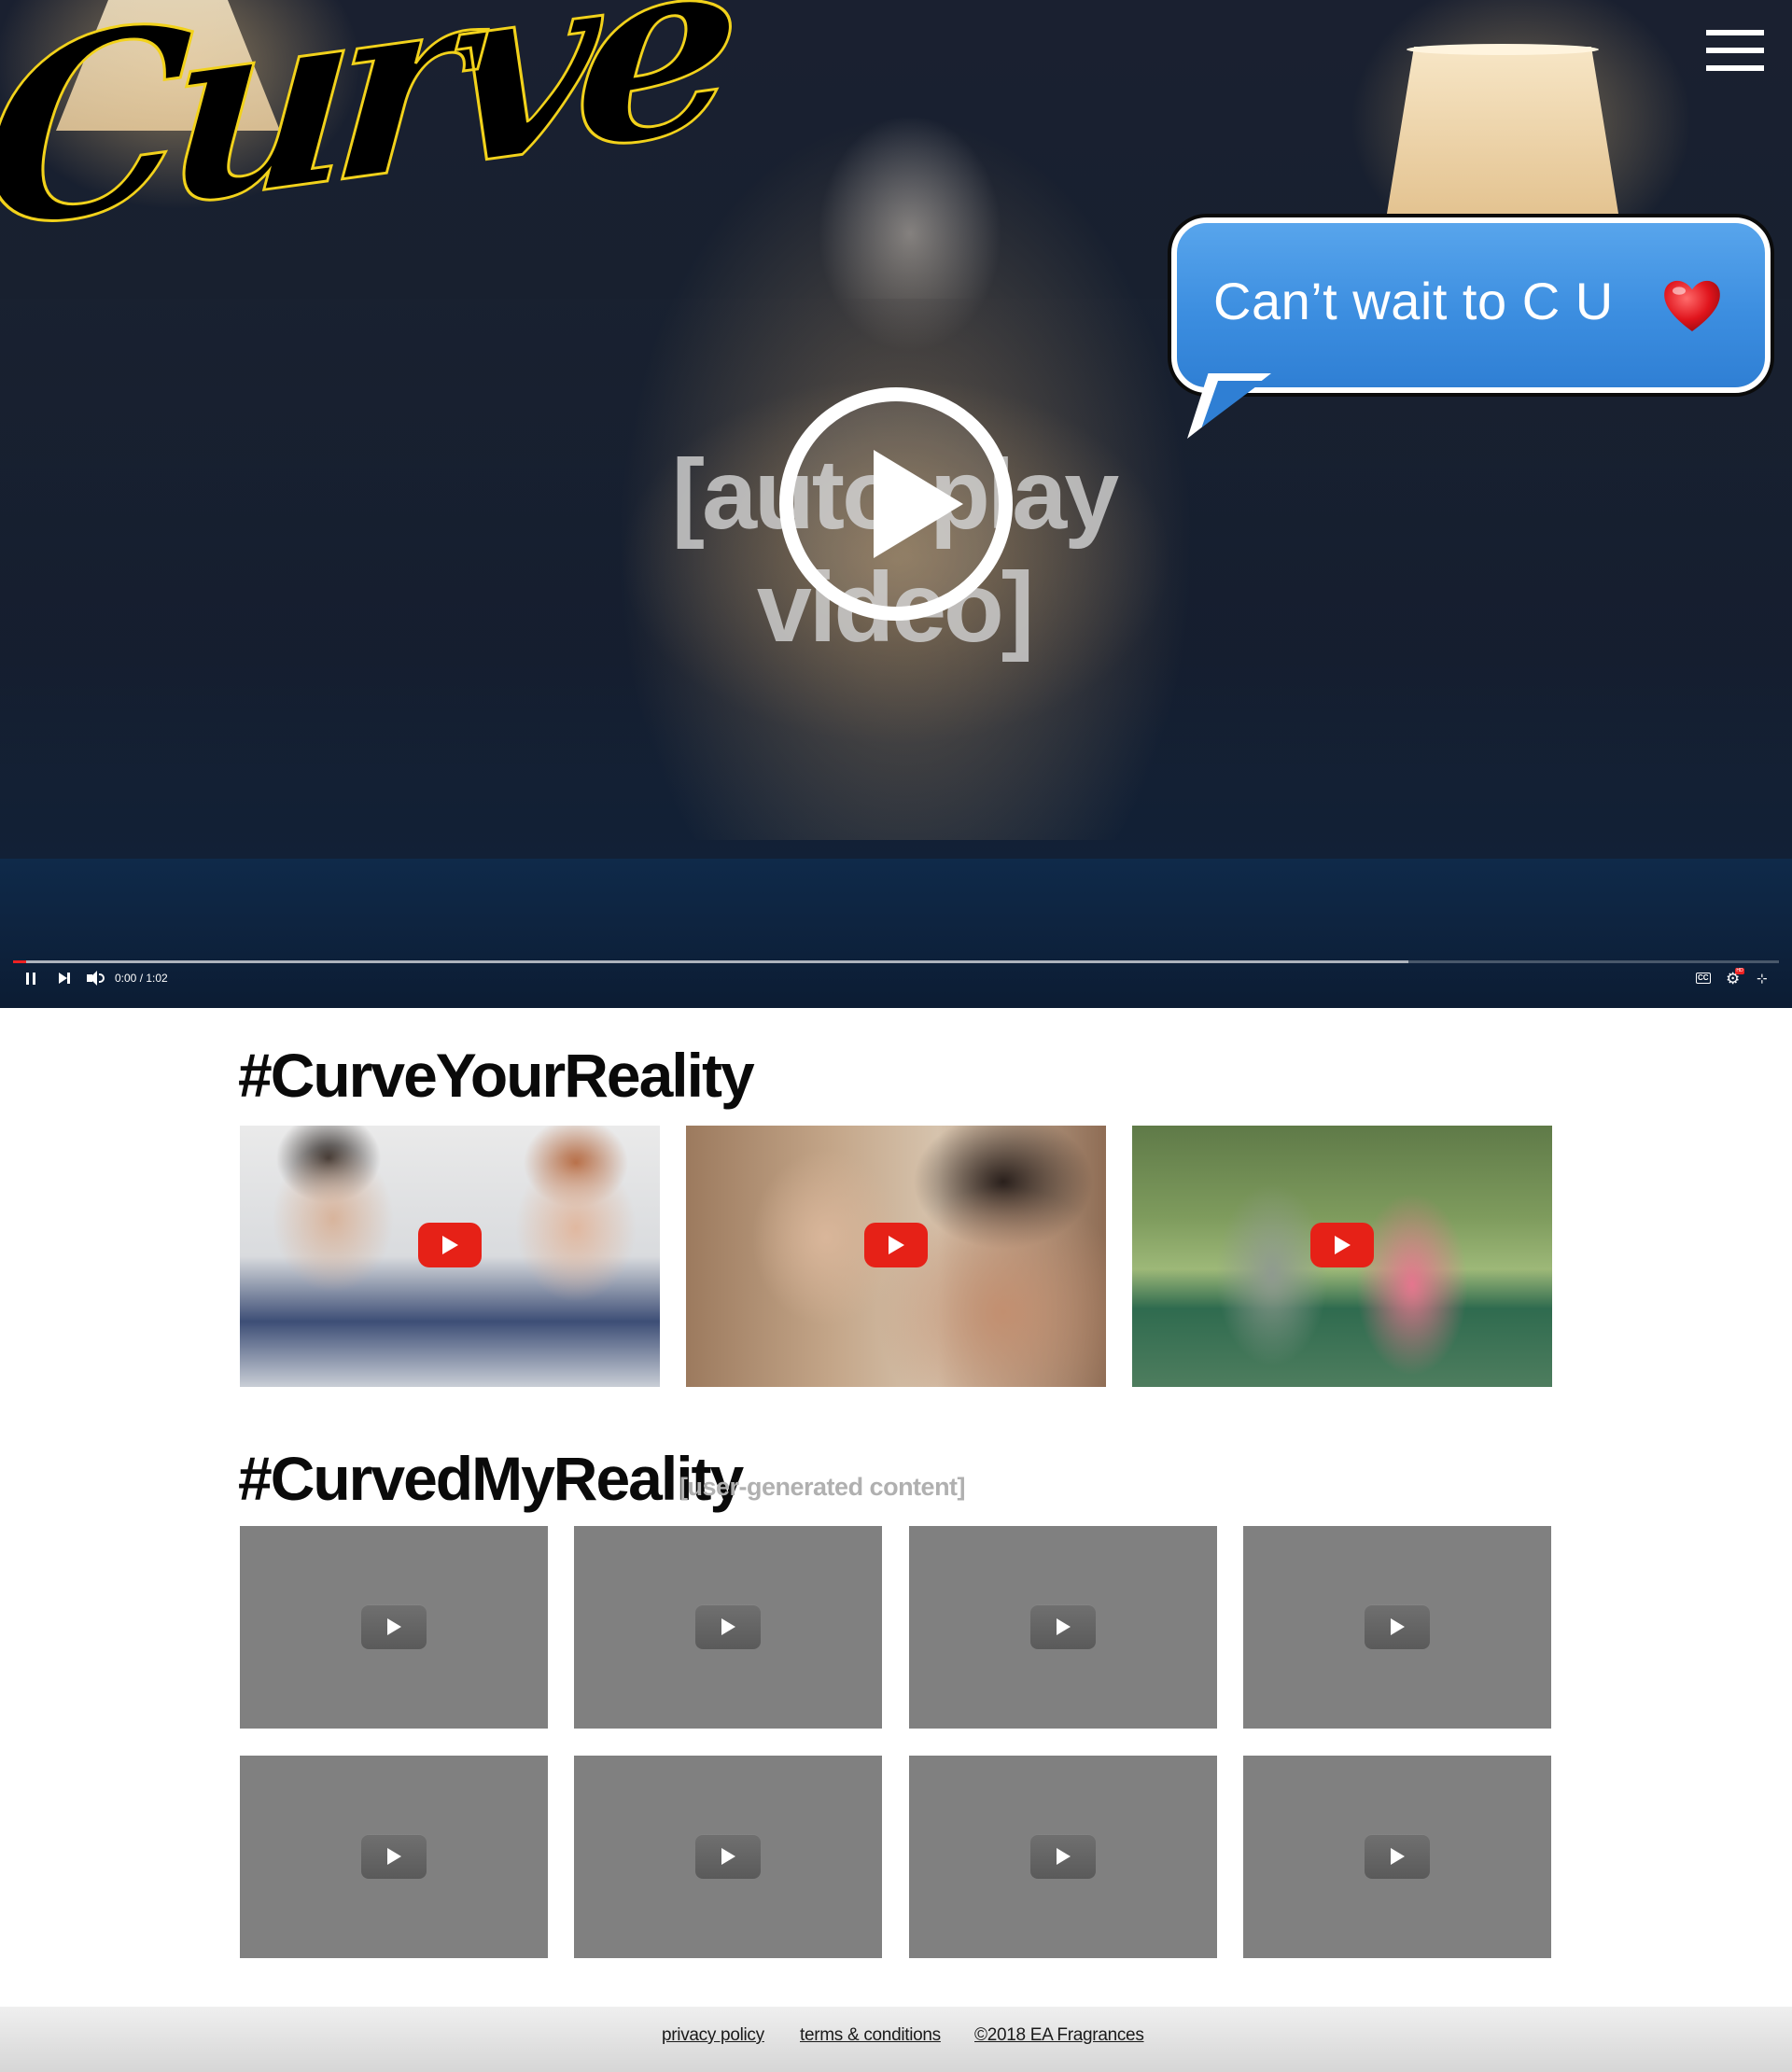  I want to click on message-text: Can’t wait to C U, so click(1413, 301).